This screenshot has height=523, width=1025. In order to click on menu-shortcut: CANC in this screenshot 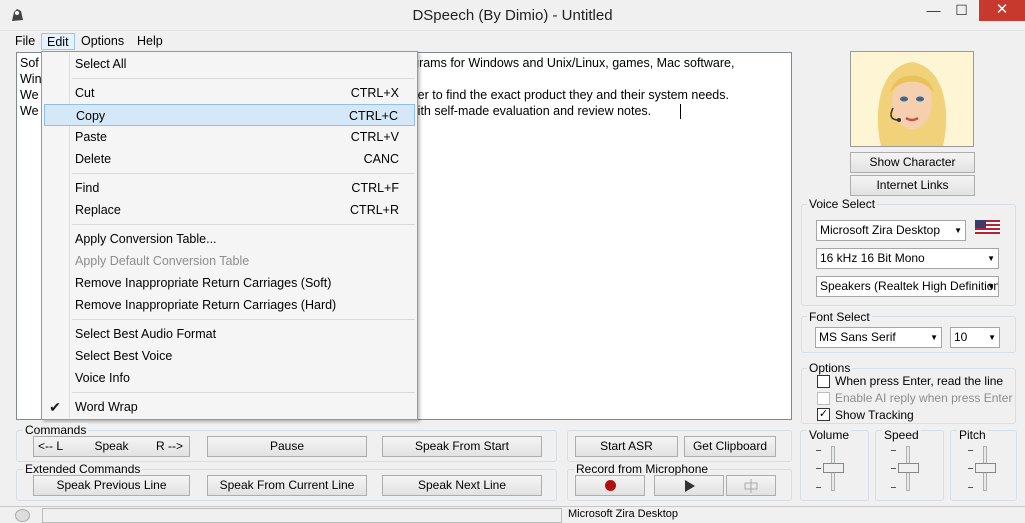, I will do `click(381, 159)`.